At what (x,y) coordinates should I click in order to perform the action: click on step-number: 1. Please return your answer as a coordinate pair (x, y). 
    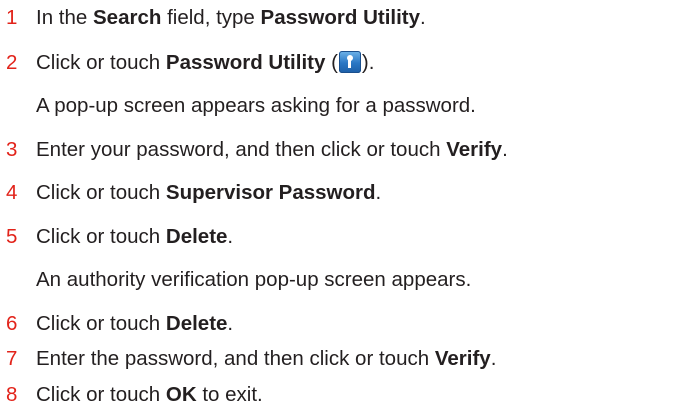
    Looking at the image, I should click on (12, 17).